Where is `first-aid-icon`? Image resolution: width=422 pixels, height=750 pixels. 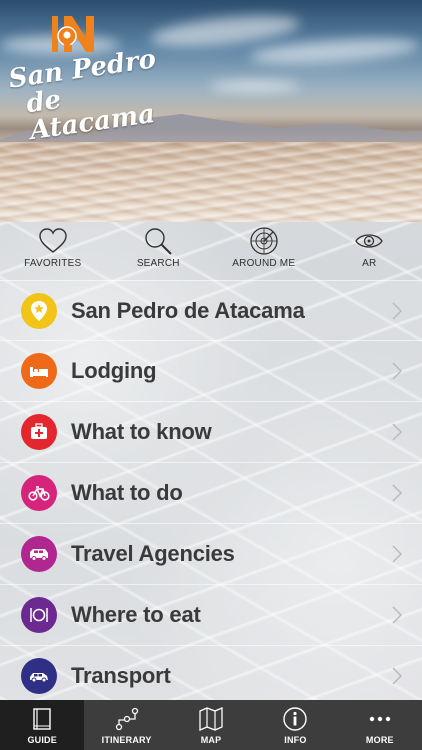
first-aid-icon is located at coordinates (39, 432).